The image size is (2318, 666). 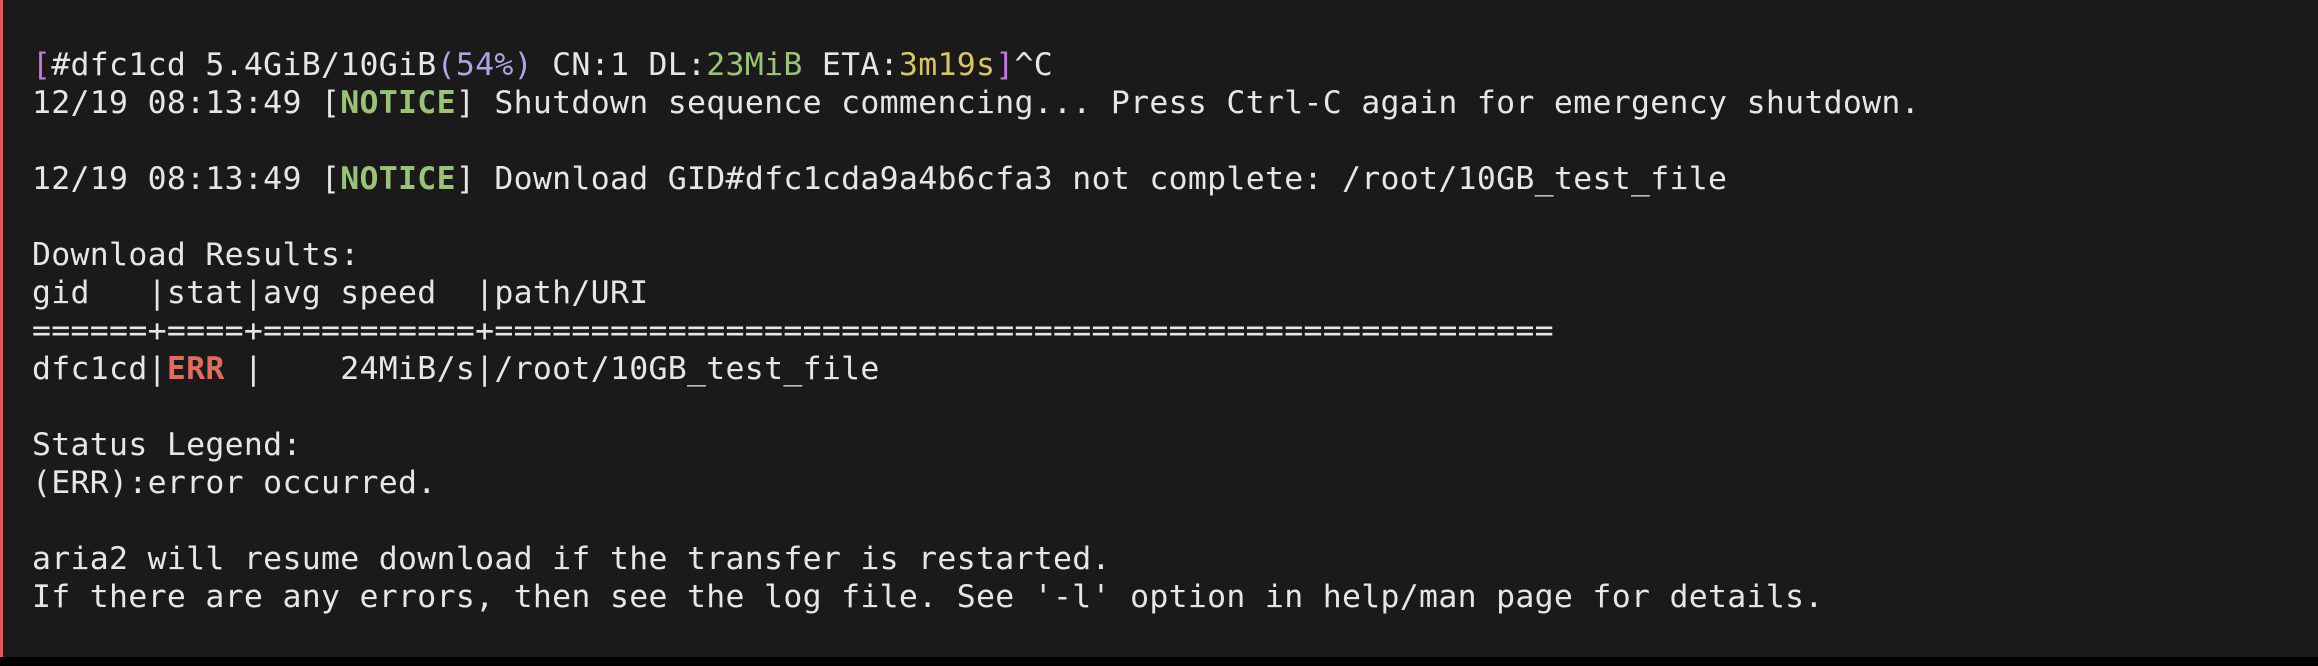 I want to click on row-status-badge: ERR, so click(x=195, y=369).